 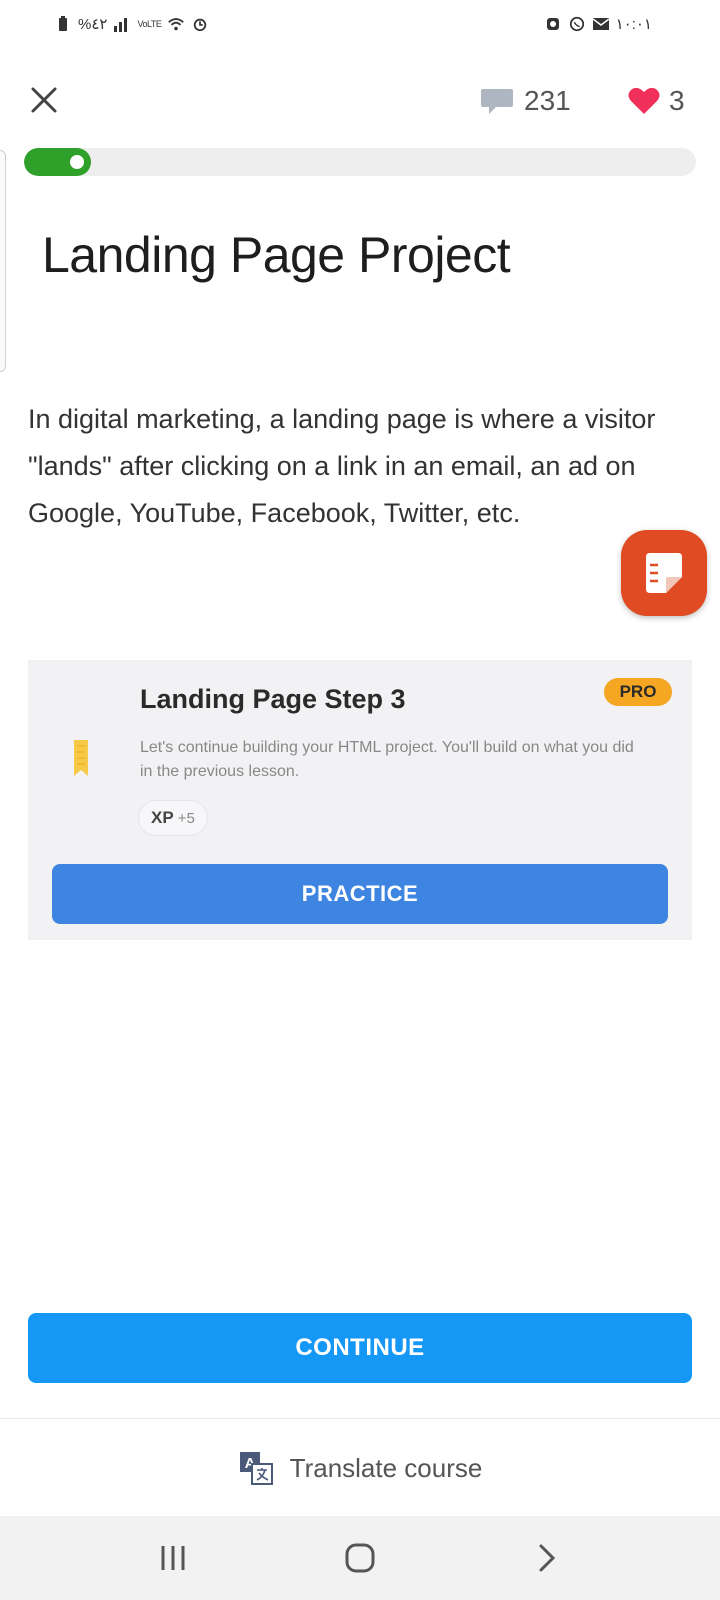 What do you see at coordinates (3, 261) in the screenshot?
I see `side-drawer-handle` at bounding box center [3, 261].